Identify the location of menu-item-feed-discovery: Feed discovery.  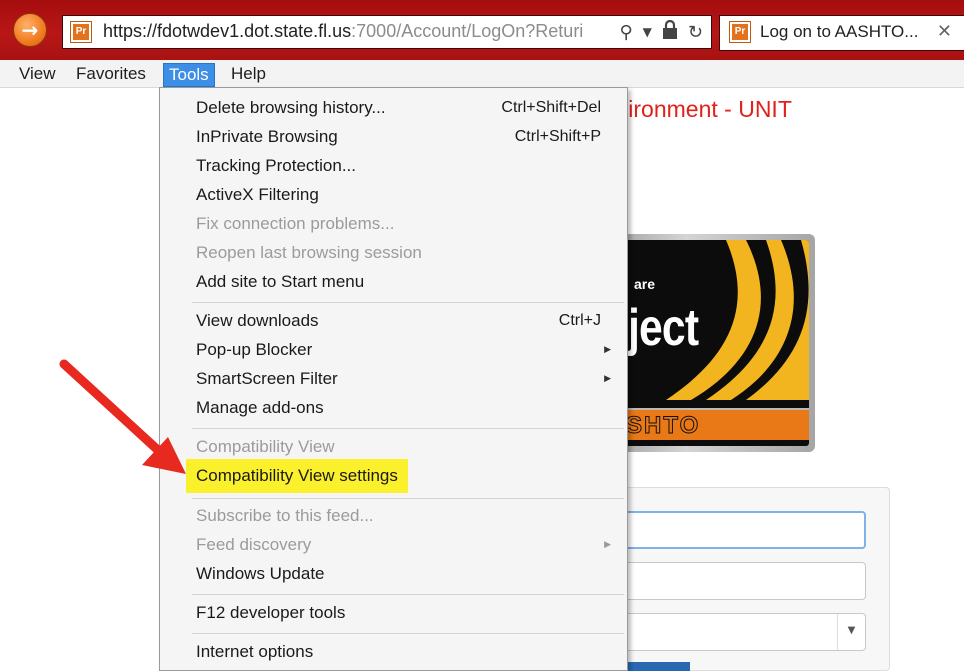
(254, 544).